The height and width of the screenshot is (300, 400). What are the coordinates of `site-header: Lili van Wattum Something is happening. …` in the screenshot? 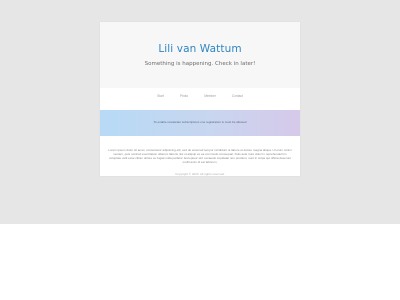 It's located at (200, 55).